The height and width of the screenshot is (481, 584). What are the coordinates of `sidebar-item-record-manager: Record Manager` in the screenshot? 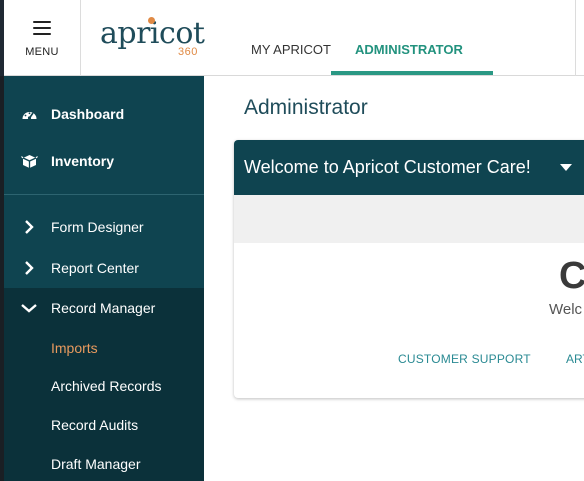 It's located at (104, 308).